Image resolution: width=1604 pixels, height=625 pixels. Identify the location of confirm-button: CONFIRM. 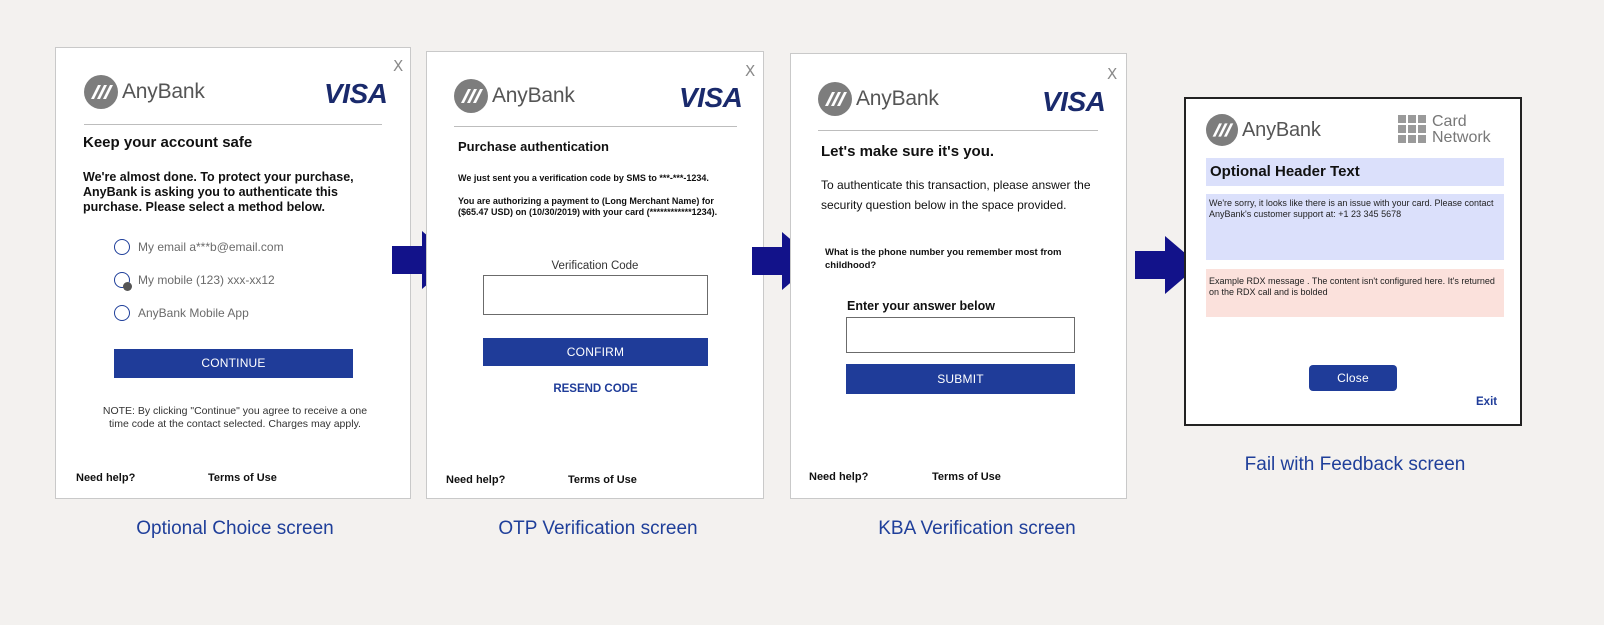
(595, 352).